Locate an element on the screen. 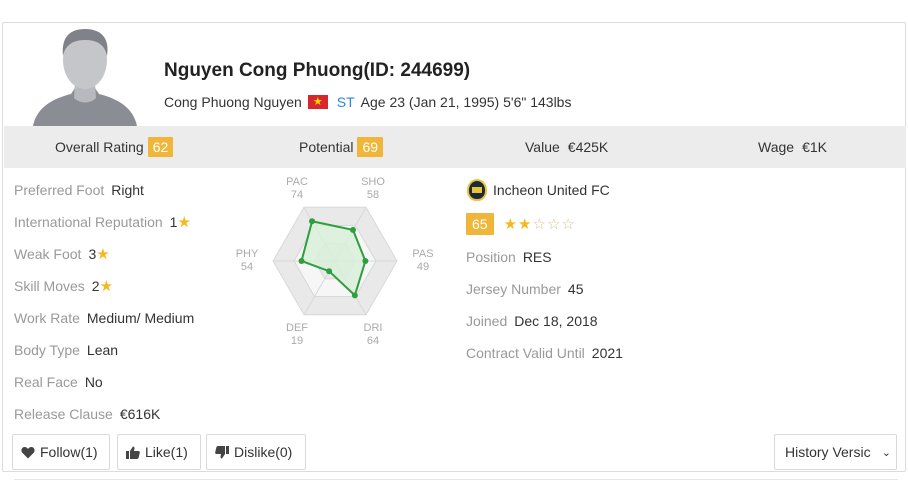  profile-row: Release Clause €616K is located at coordinates (87, 414).